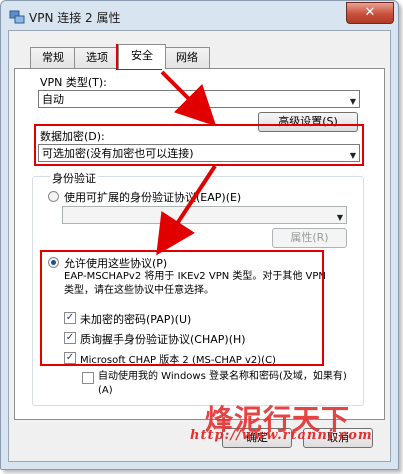  Describe the element at coordinates (186, 210) in the screenshot. I see `arrow-encryption-to-protocols` at that location.